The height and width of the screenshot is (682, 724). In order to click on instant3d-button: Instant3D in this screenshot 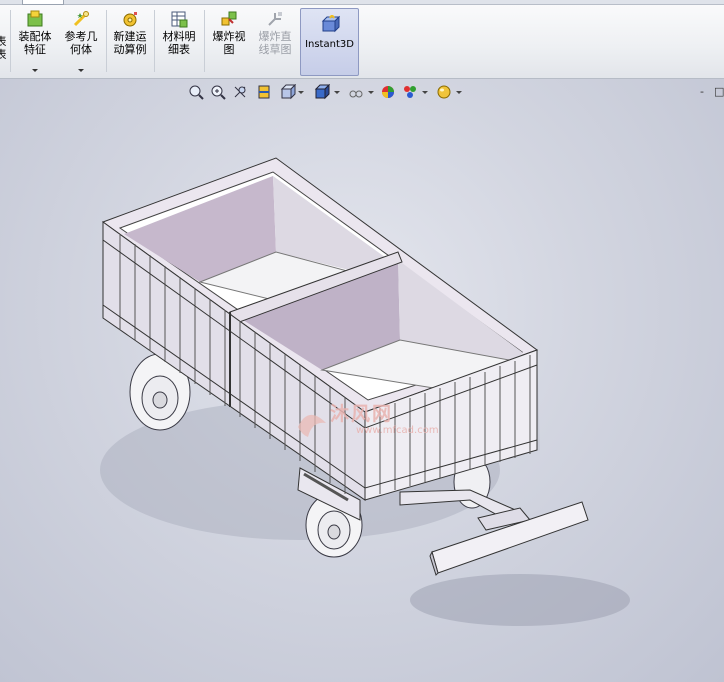, I will do `click(329, 42)`.